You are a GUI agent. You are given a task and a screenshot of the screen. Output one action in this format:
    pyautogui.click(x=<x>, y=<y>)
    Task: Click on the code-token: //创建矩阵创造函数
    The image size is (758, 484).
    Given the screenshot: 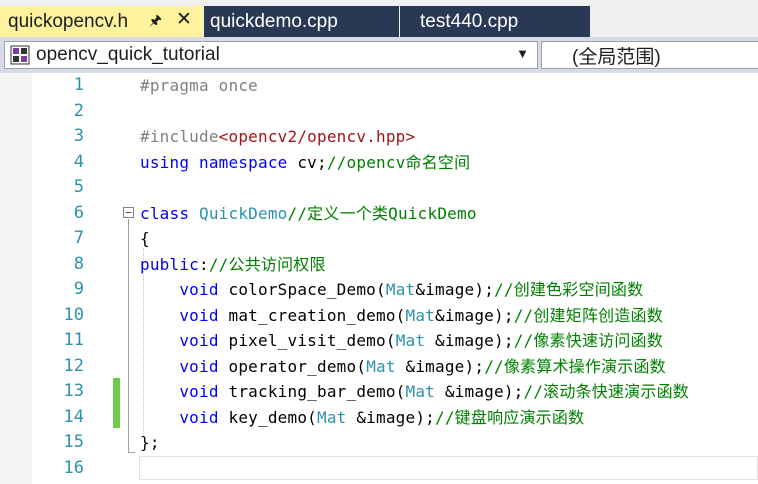 What is the action you would take?
    pyautogui.click(x=588, y=315)
    